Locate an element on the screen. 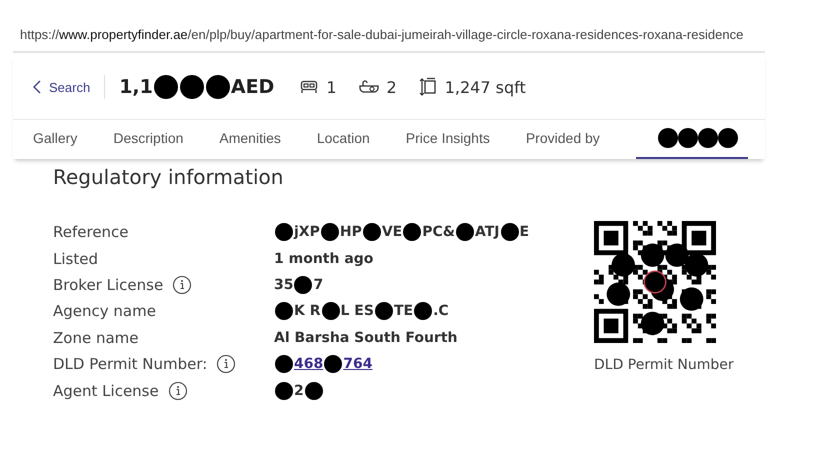 Image resolution: width=820 pixels, height=452 pixels. field-value: Al Barsha South Fourth is located at coordinates (366, 338).